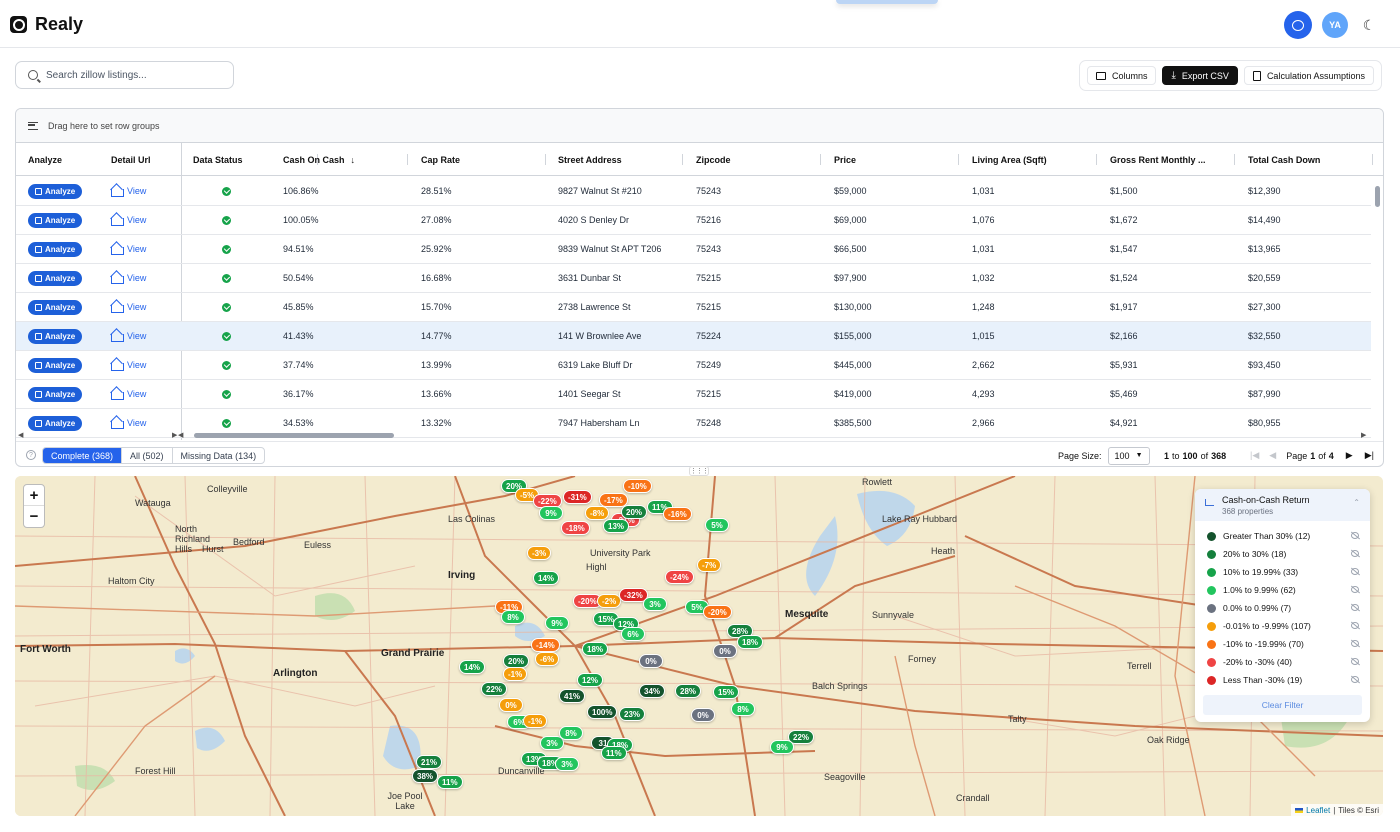 The image size is (1400, 832). What do you see at coordinates (46, 24) in the screenshot?
I see `app-logo: Realy` at bounding box center [46, 24].